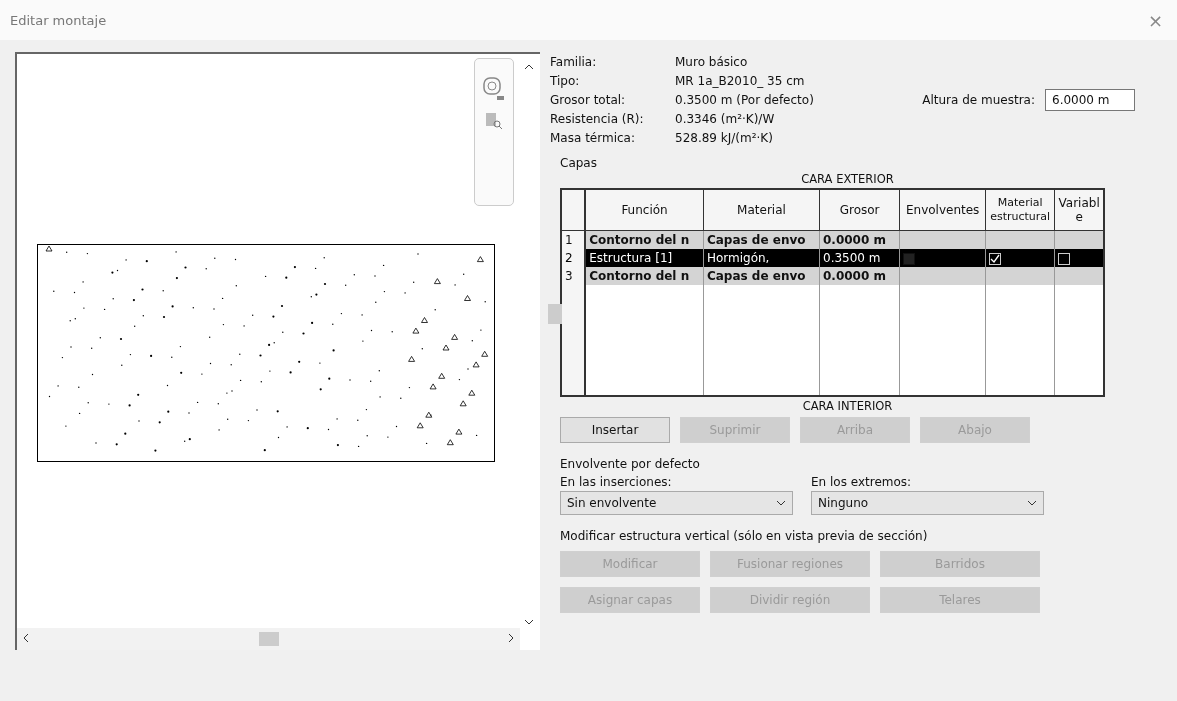  Describe the element at coordinates (744, 536) in the screenshot. I see `section-title: Modificar estructura vertical (sólo en vista previa de sección)` at that location.